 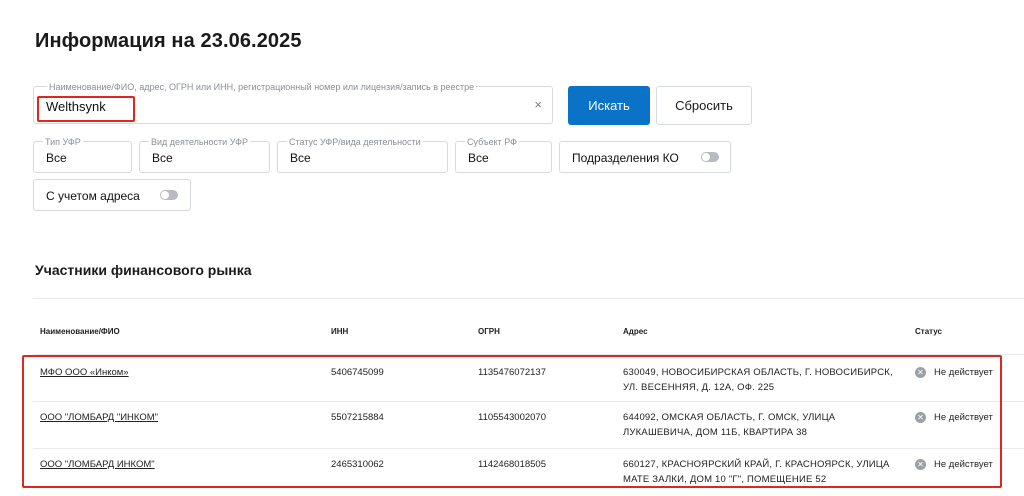 I want to click on page-title: Информация на 23.06.2025, so click(x=168, y=41).